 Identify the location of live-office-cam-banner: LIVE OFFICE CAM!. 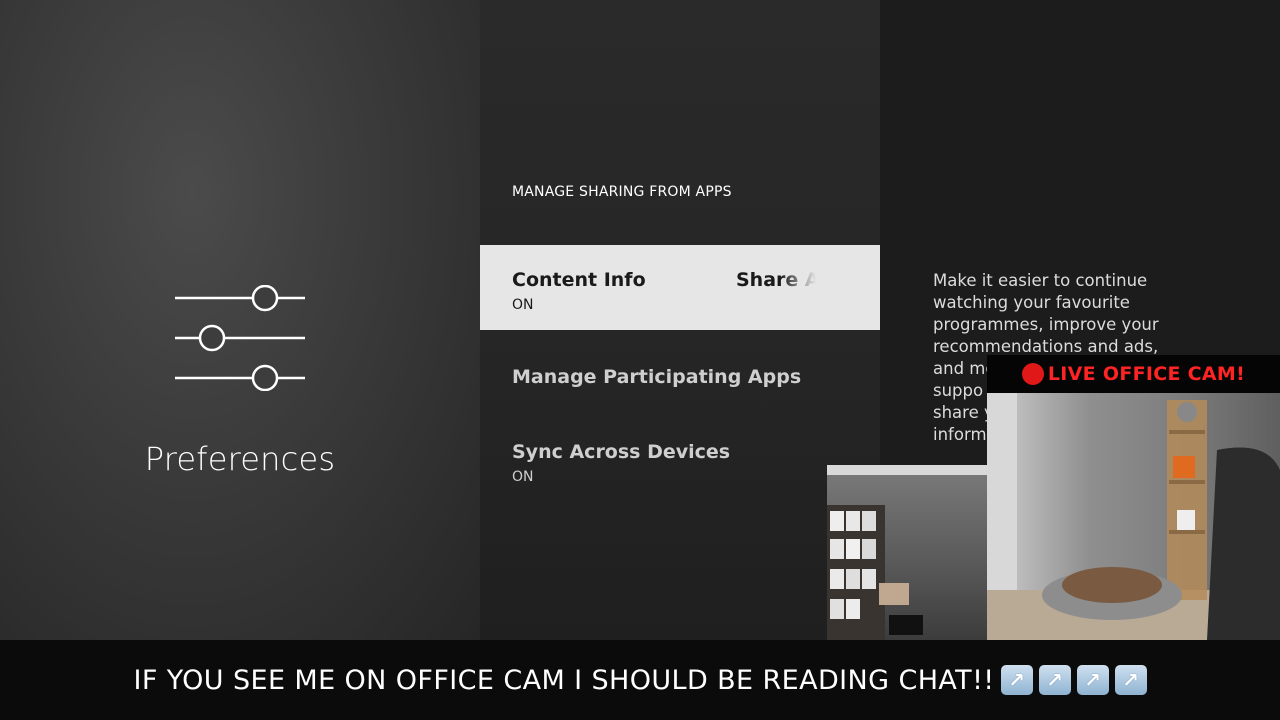
(1133, 374).